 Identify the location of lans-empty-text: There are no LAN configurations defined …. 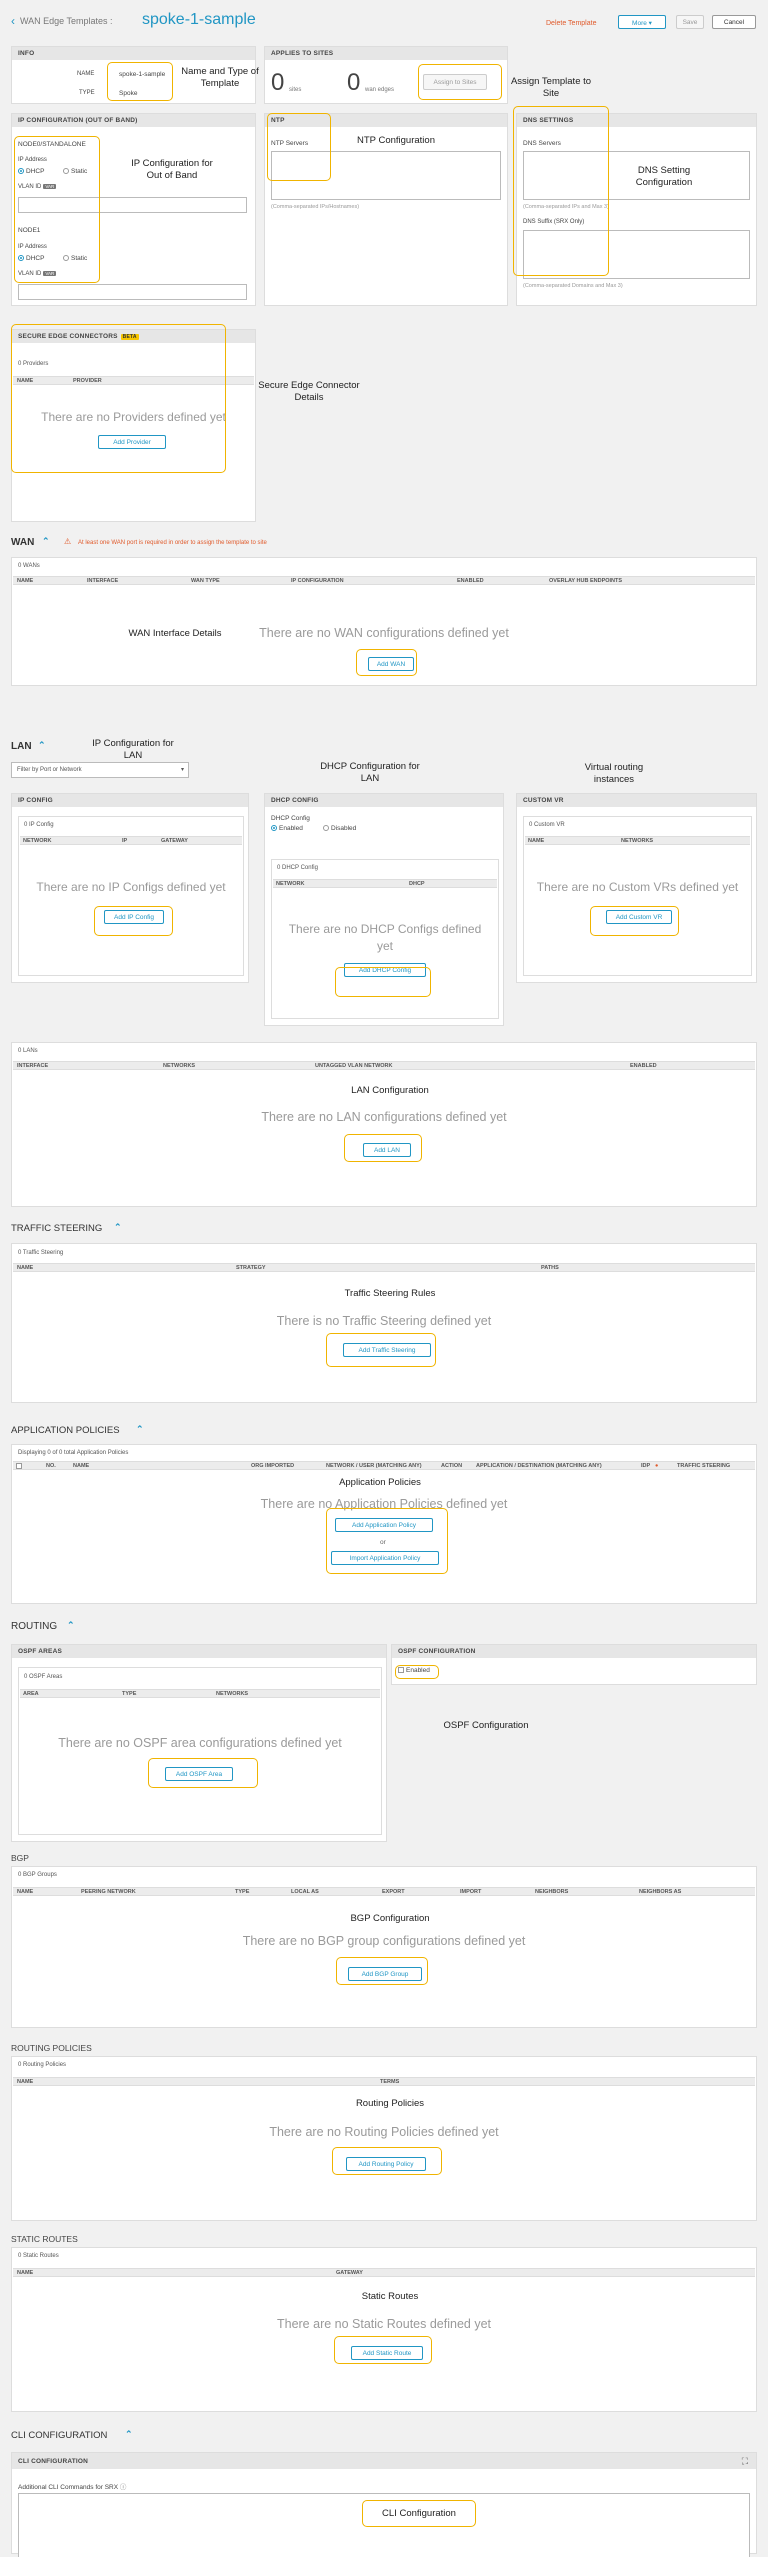
(384, 1117).